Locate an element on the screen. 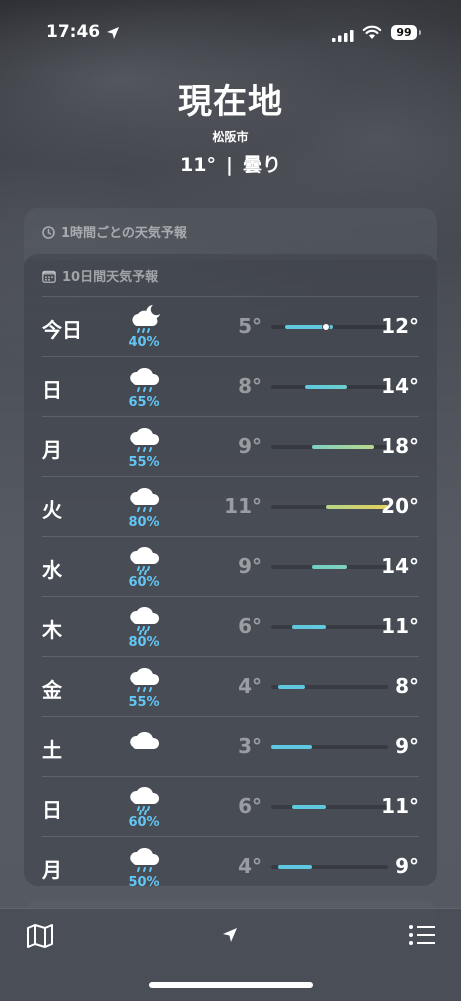 The image size is (461, 1001). wifi-icon is located at coordinates (372, 34).